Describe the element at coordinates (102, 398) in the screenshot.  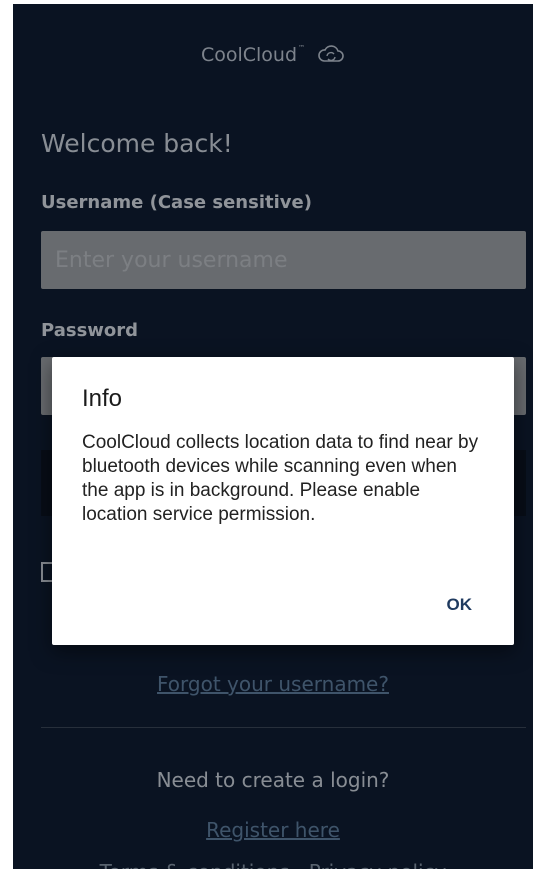
I see `dialog-title: Info` at that location.